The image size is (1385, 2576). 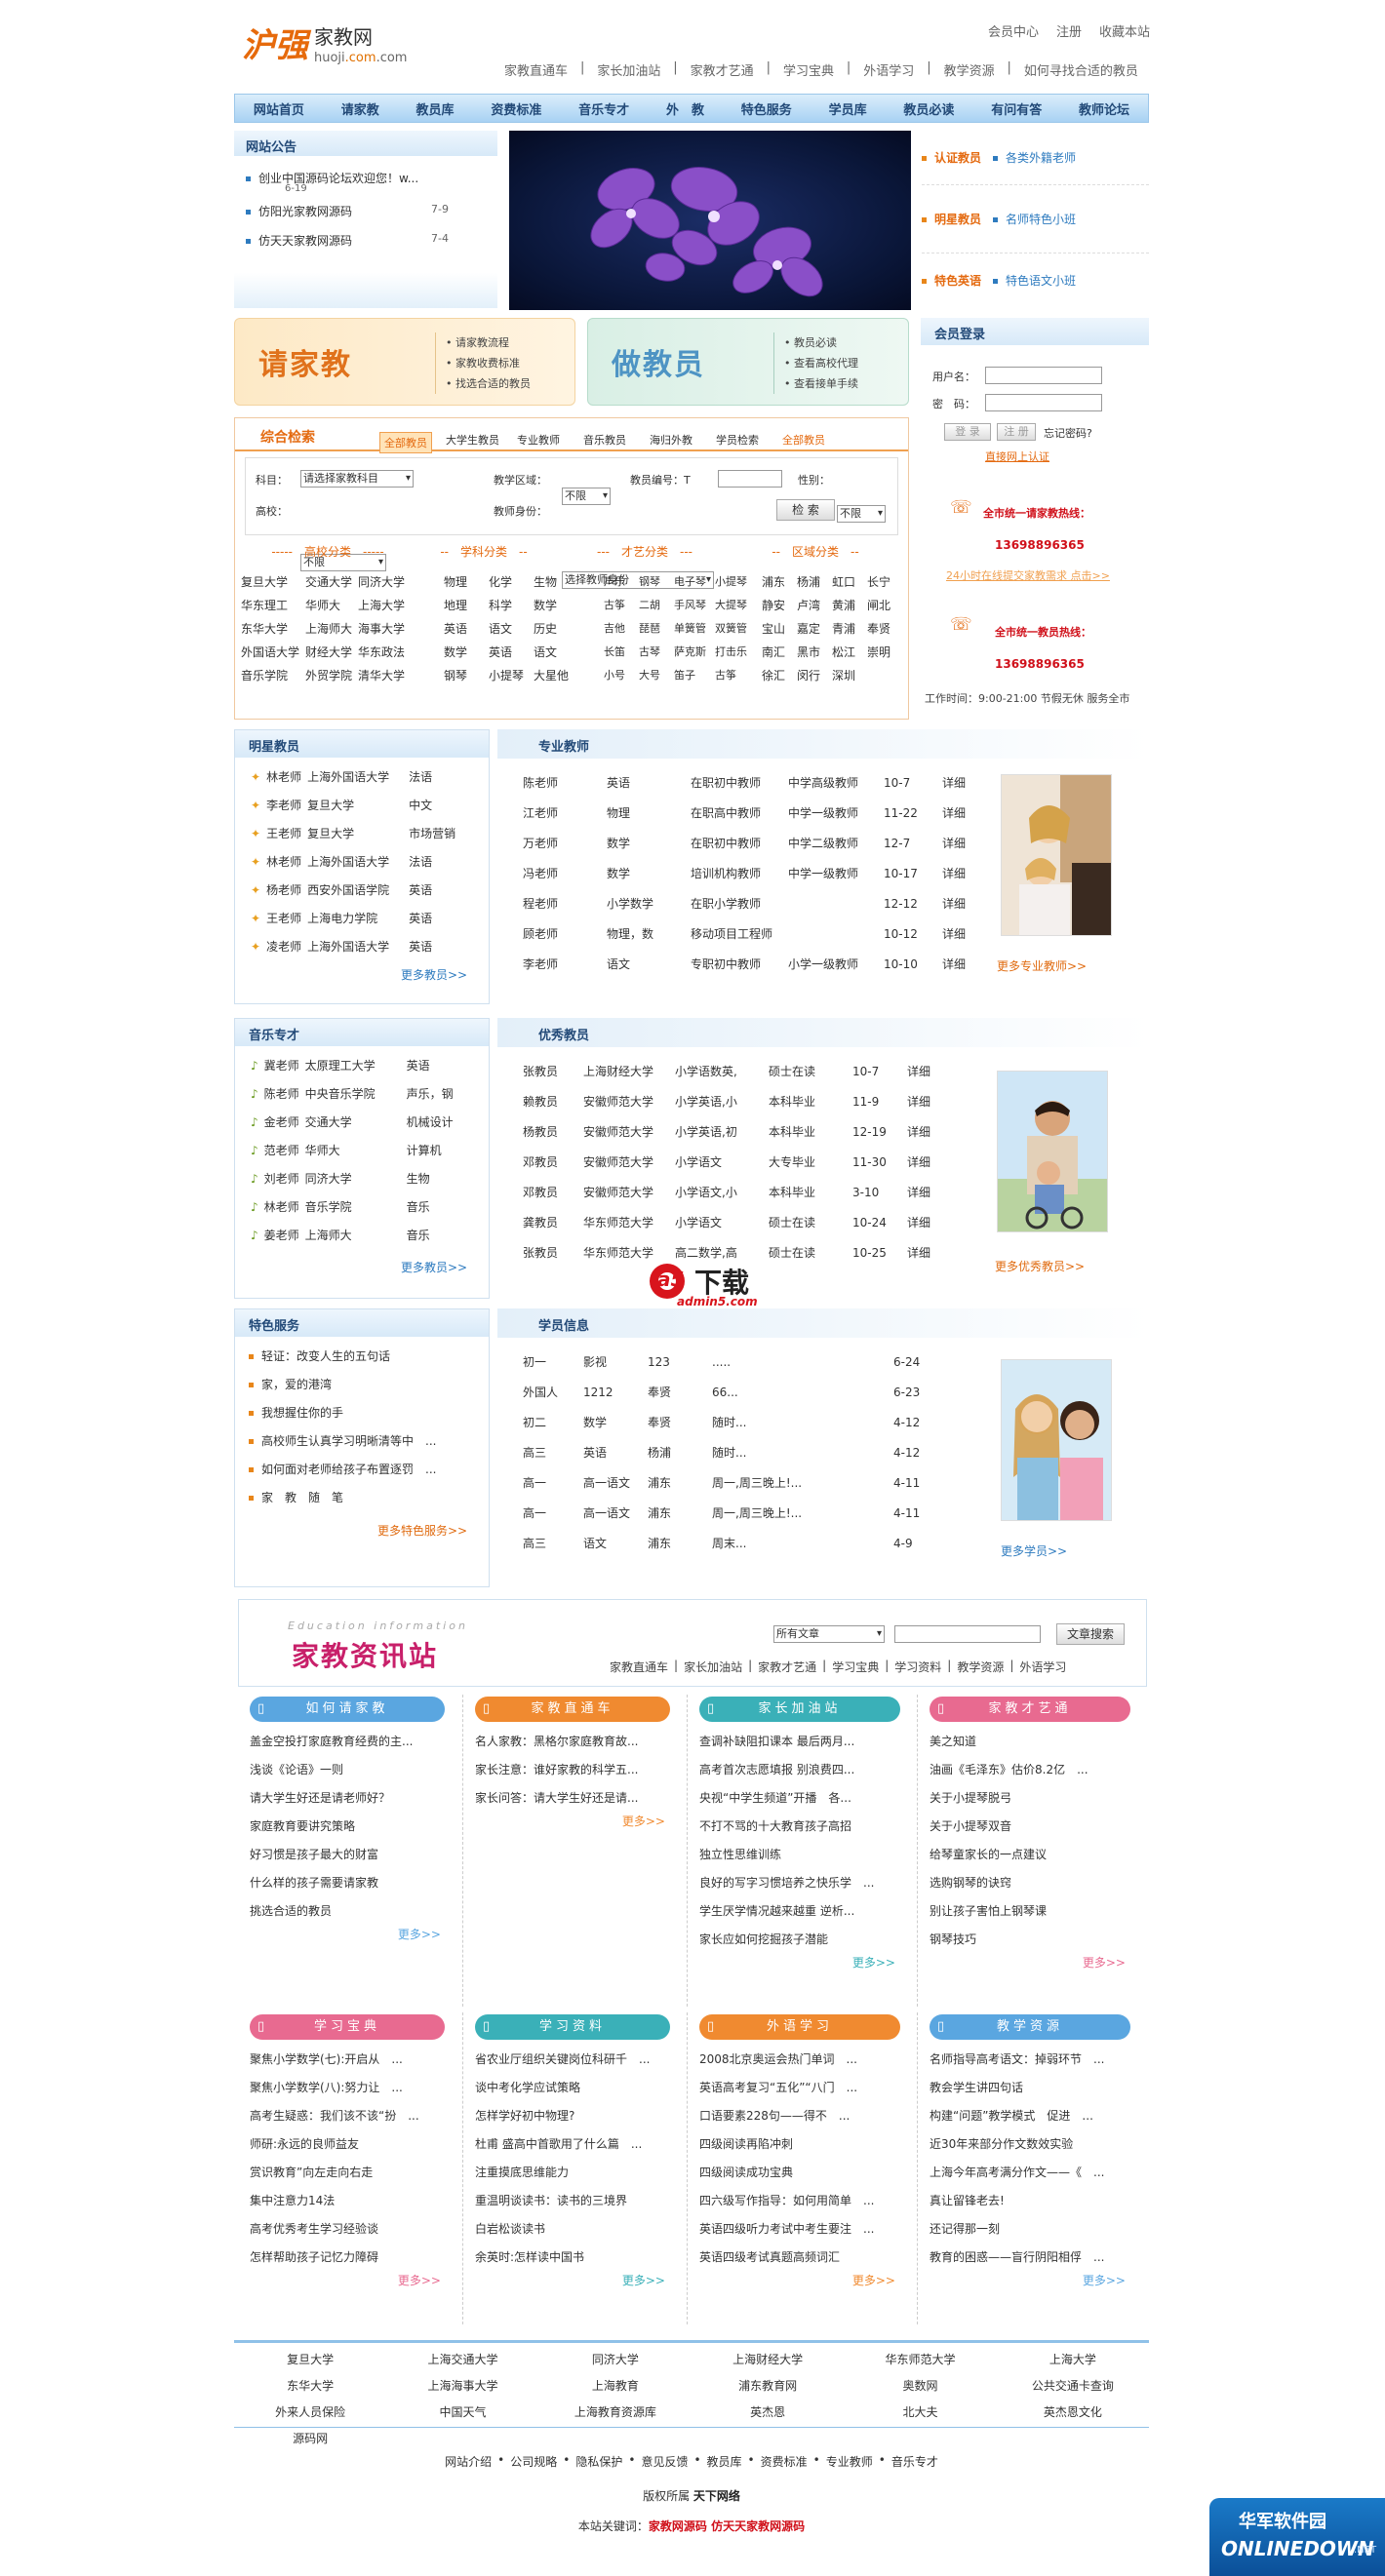 I want to click on article-link: 关于小提琴脱弓, so click(x=1032, y=1798).